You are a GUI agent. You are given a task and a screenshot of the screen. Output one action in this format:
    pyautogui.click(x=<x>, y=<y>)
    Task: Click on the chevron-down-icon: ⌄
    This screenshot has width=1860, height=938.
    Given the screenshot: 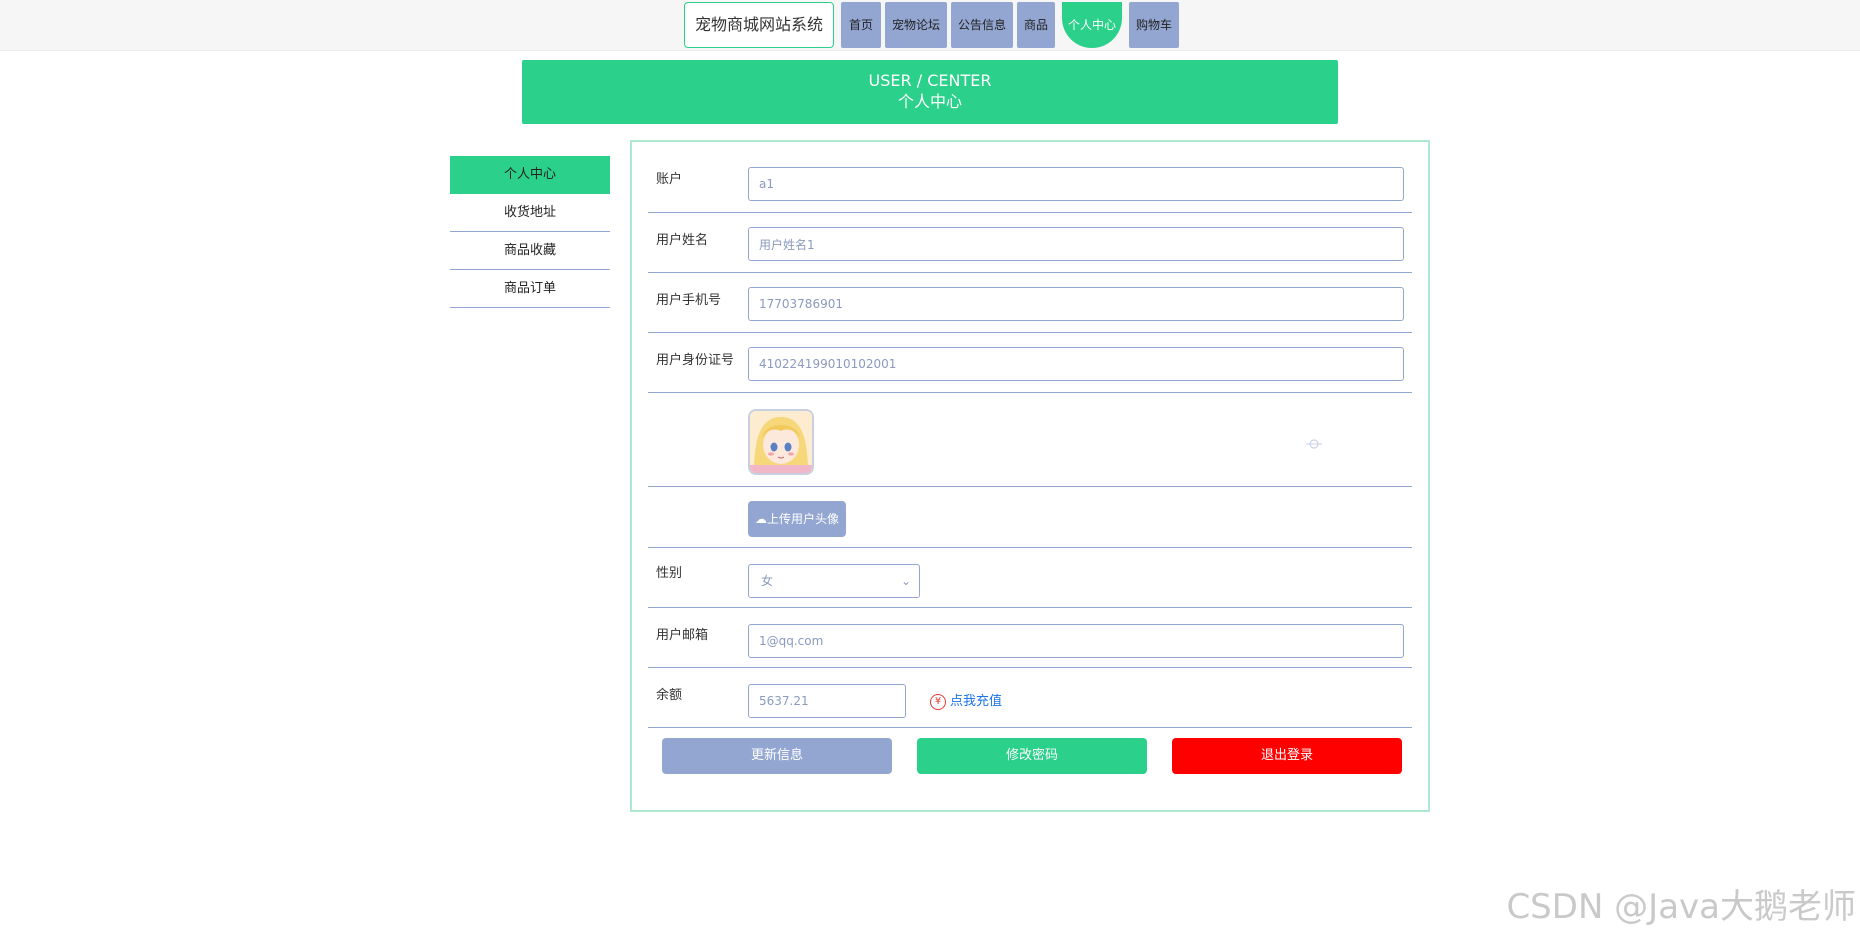 What is the action you would take?
    pyautogui.click(x=905, y=581)
    